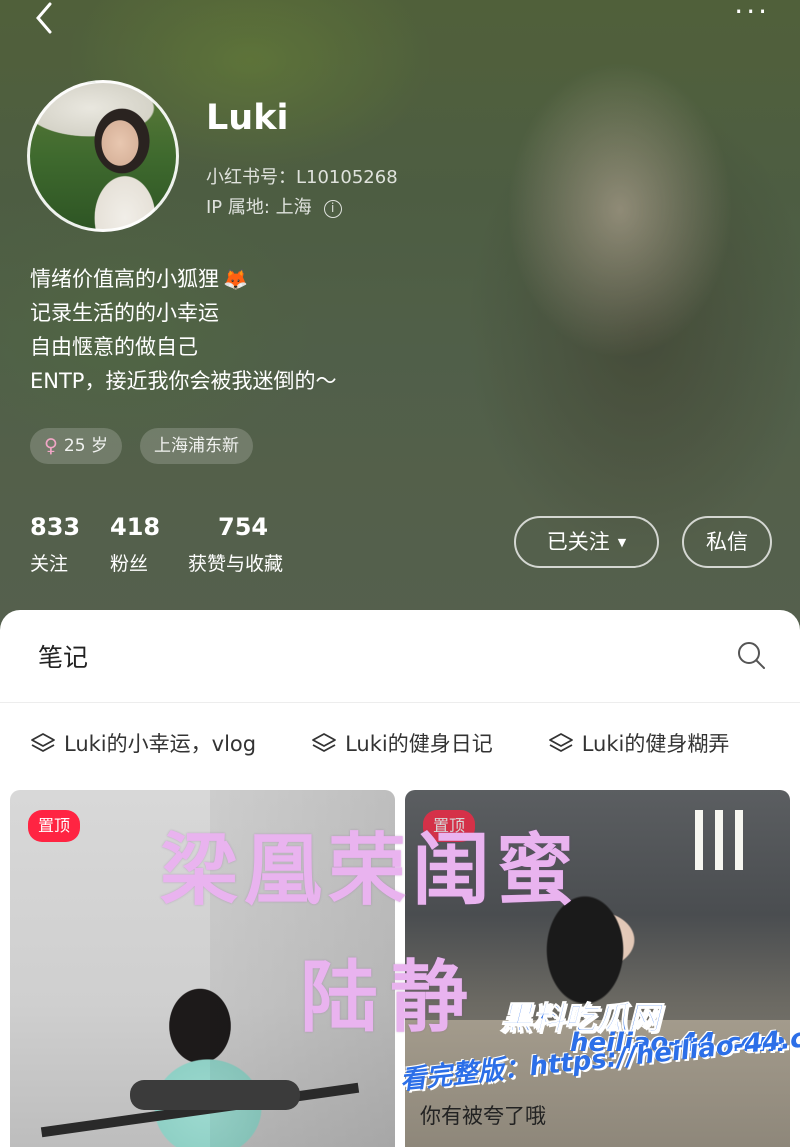  Describe the element at coordinates (638, 743) in the screenshot. I see `collection-item: Luki的健身糊弄` at that location.